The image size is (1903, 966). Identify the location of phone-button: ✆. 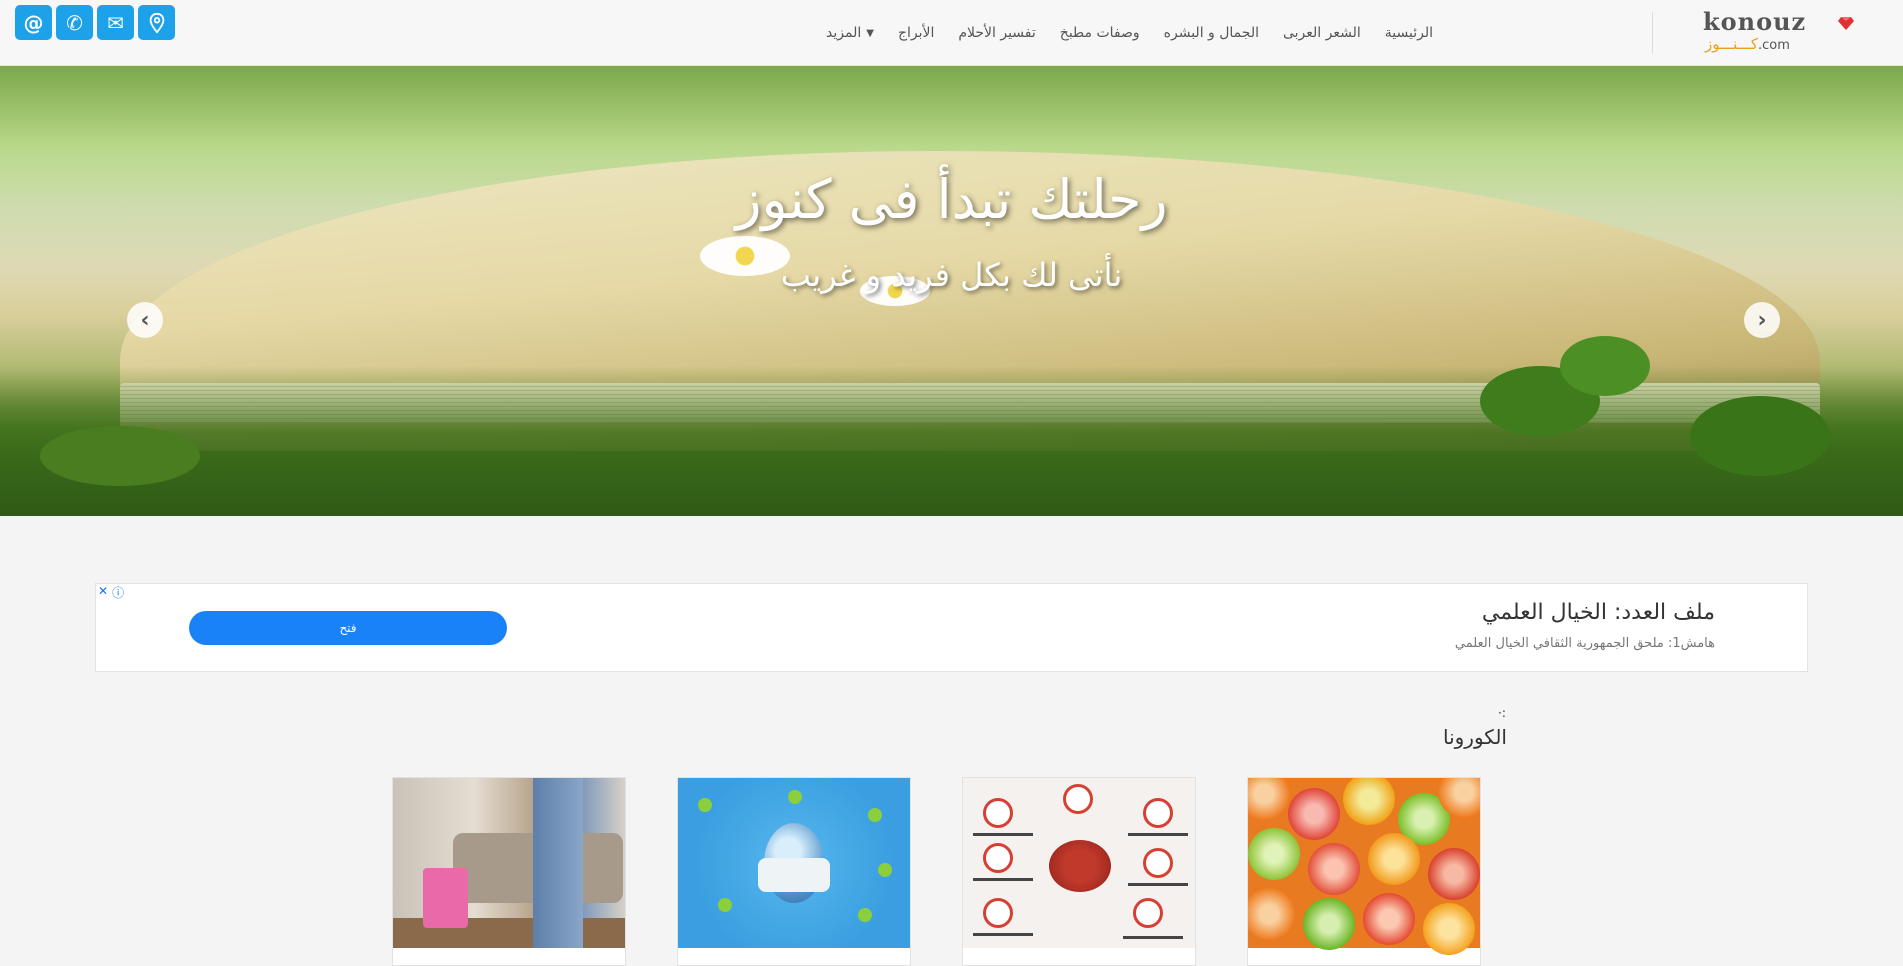
(74, 22).